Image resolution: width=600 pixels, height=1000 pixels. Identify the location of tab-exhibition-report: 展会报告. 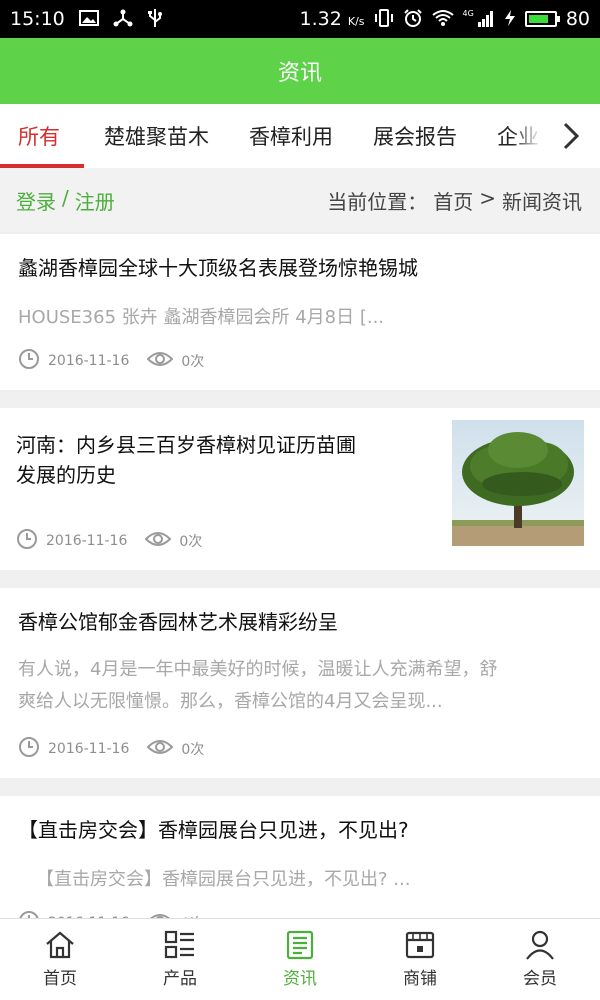
(415, 136).